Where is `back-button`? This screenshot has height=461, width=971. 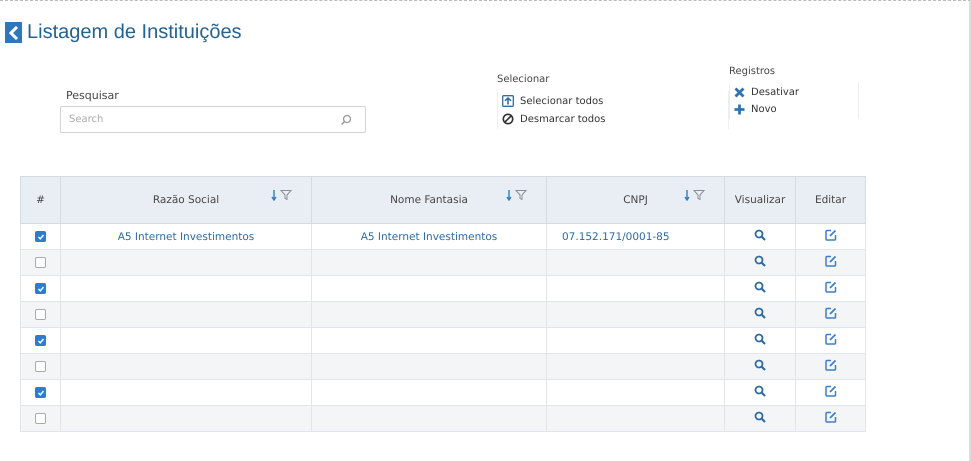 back-button is located at coordinates (13, 32).